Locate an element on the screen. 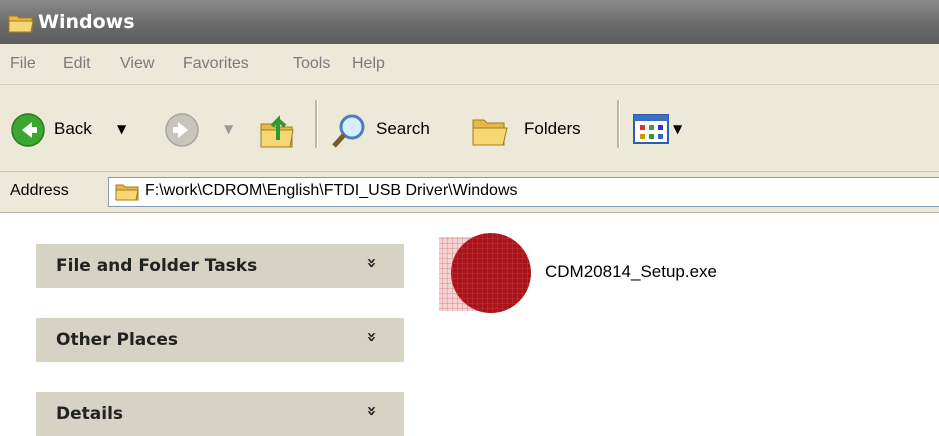  other-places-panel: Other Places » is located at coordinates (220, 340).